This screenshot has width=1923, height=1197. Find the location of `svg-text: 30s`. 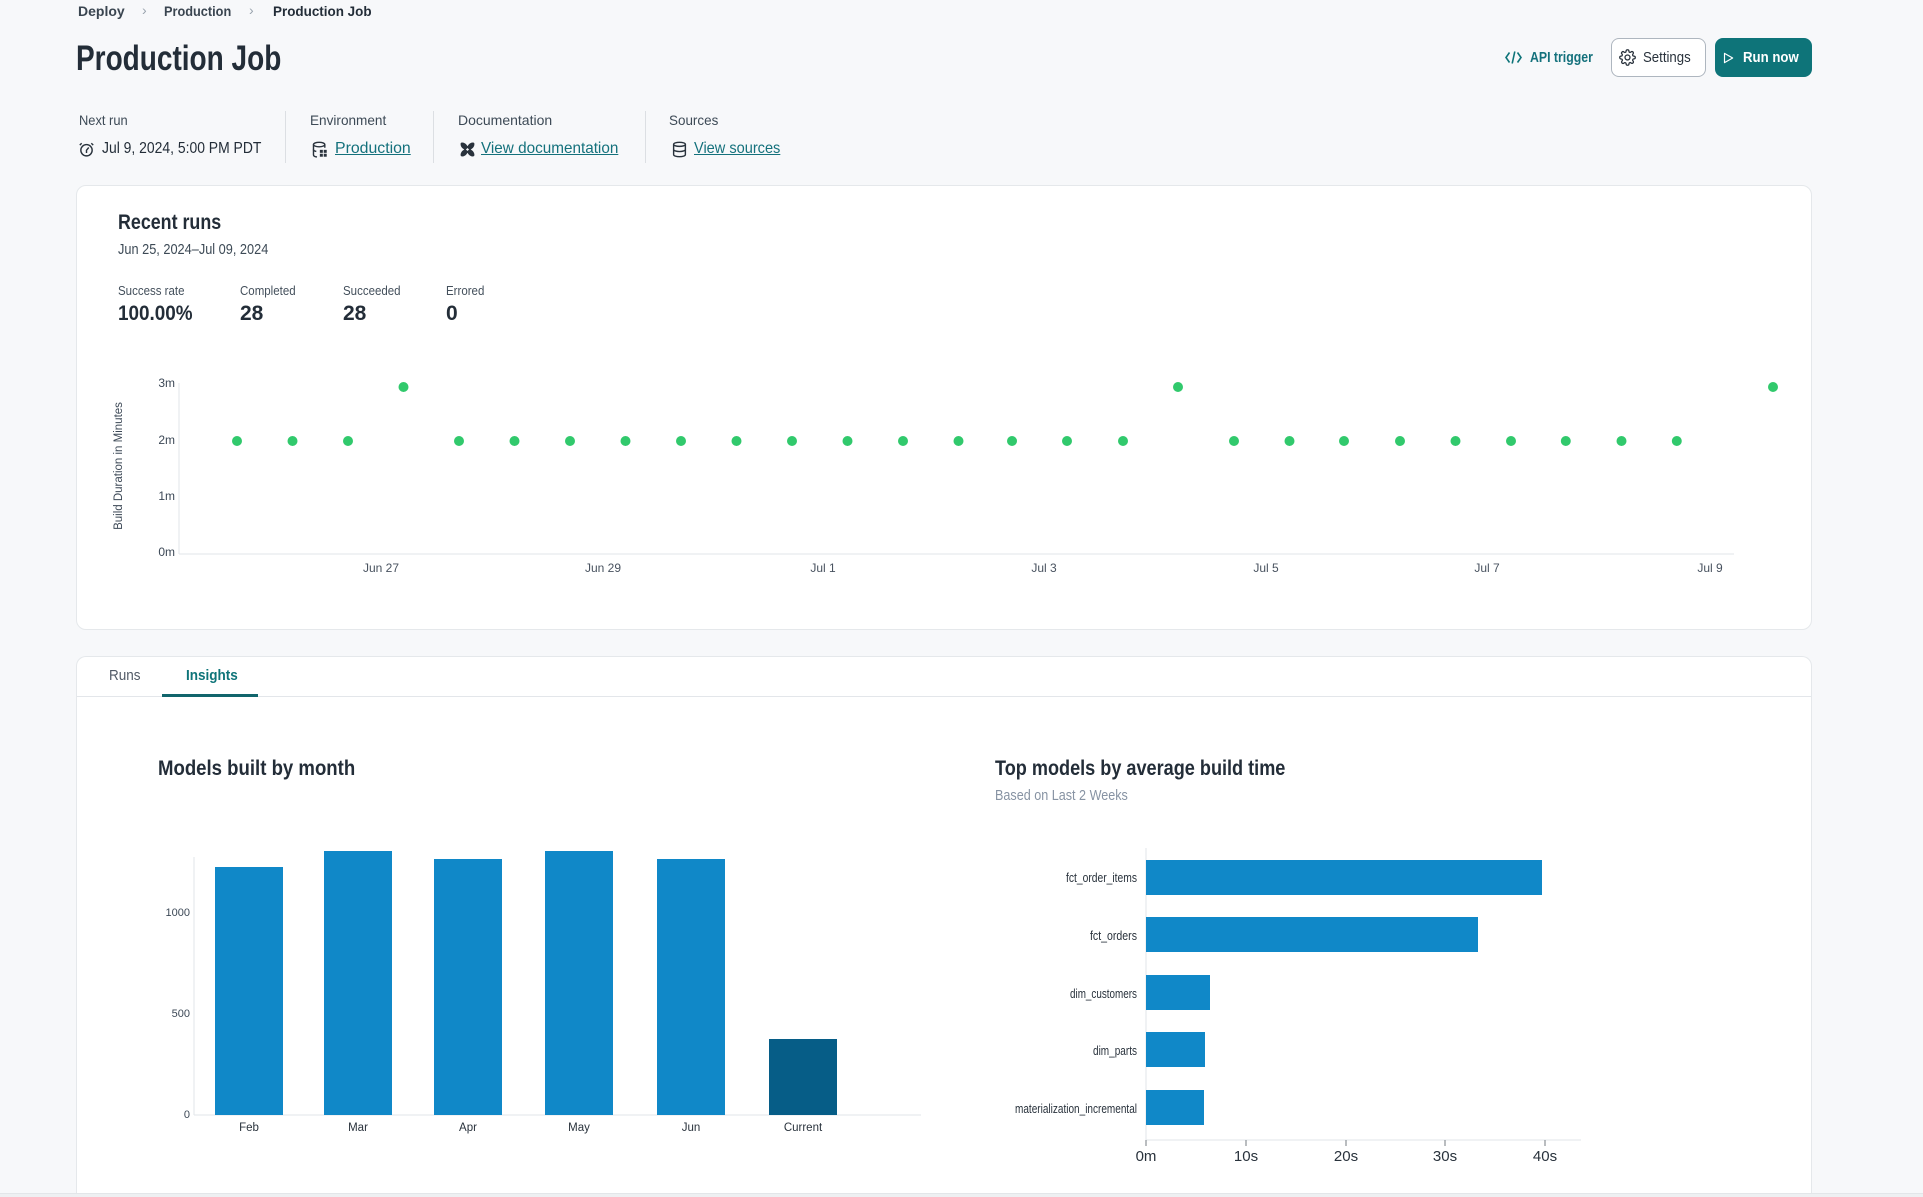

svg-text: 30s is located at coordinates (1445, 1156).